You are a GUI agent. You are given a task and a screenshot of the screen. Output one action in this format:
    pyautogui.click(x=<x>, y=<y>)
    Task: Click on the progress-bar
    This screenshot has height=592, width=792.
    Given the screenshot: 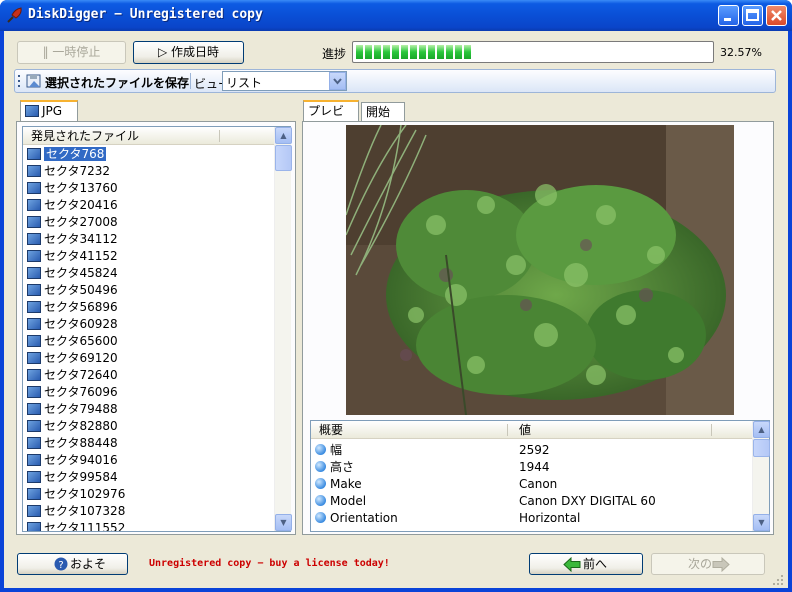 What is the action you would take?
    pyautogui.click(x=533, y=52)
    